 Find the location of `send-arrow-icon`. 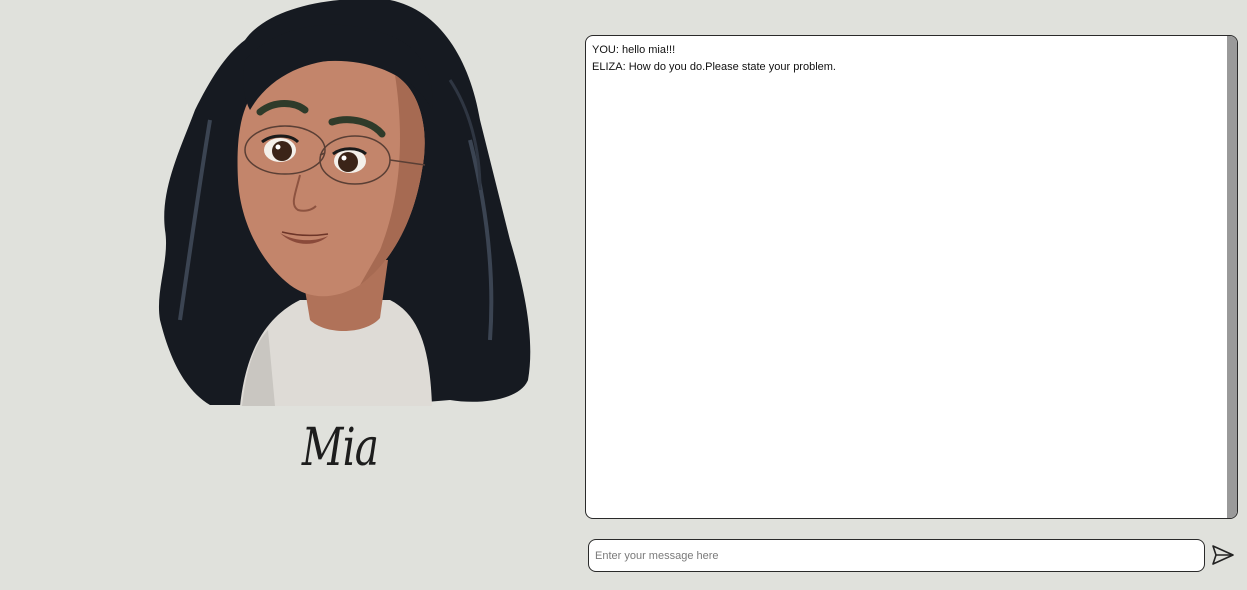

send-arrow-icon is located at coordinates (1223, 555).